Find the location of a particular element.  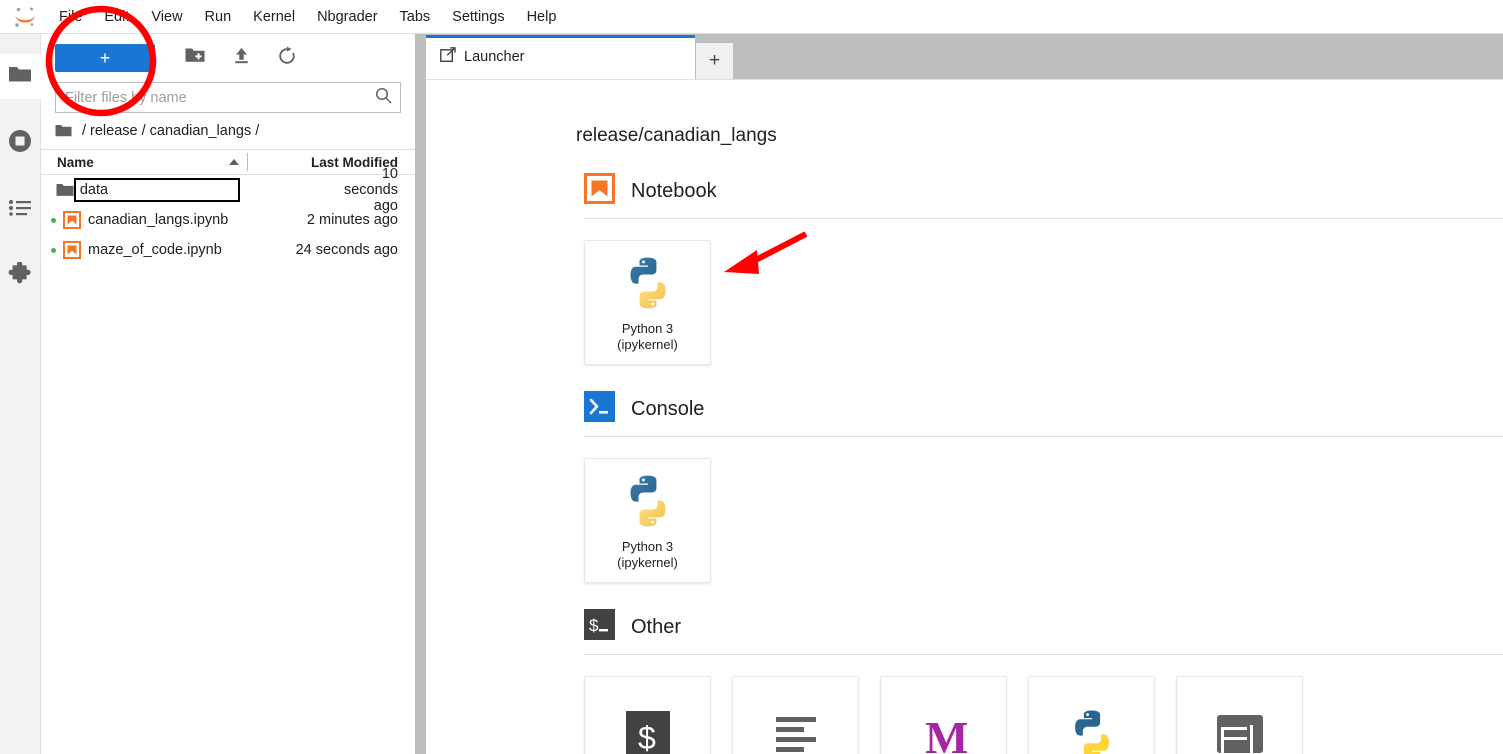

filter-files-field is located at coordinates (228, 97).